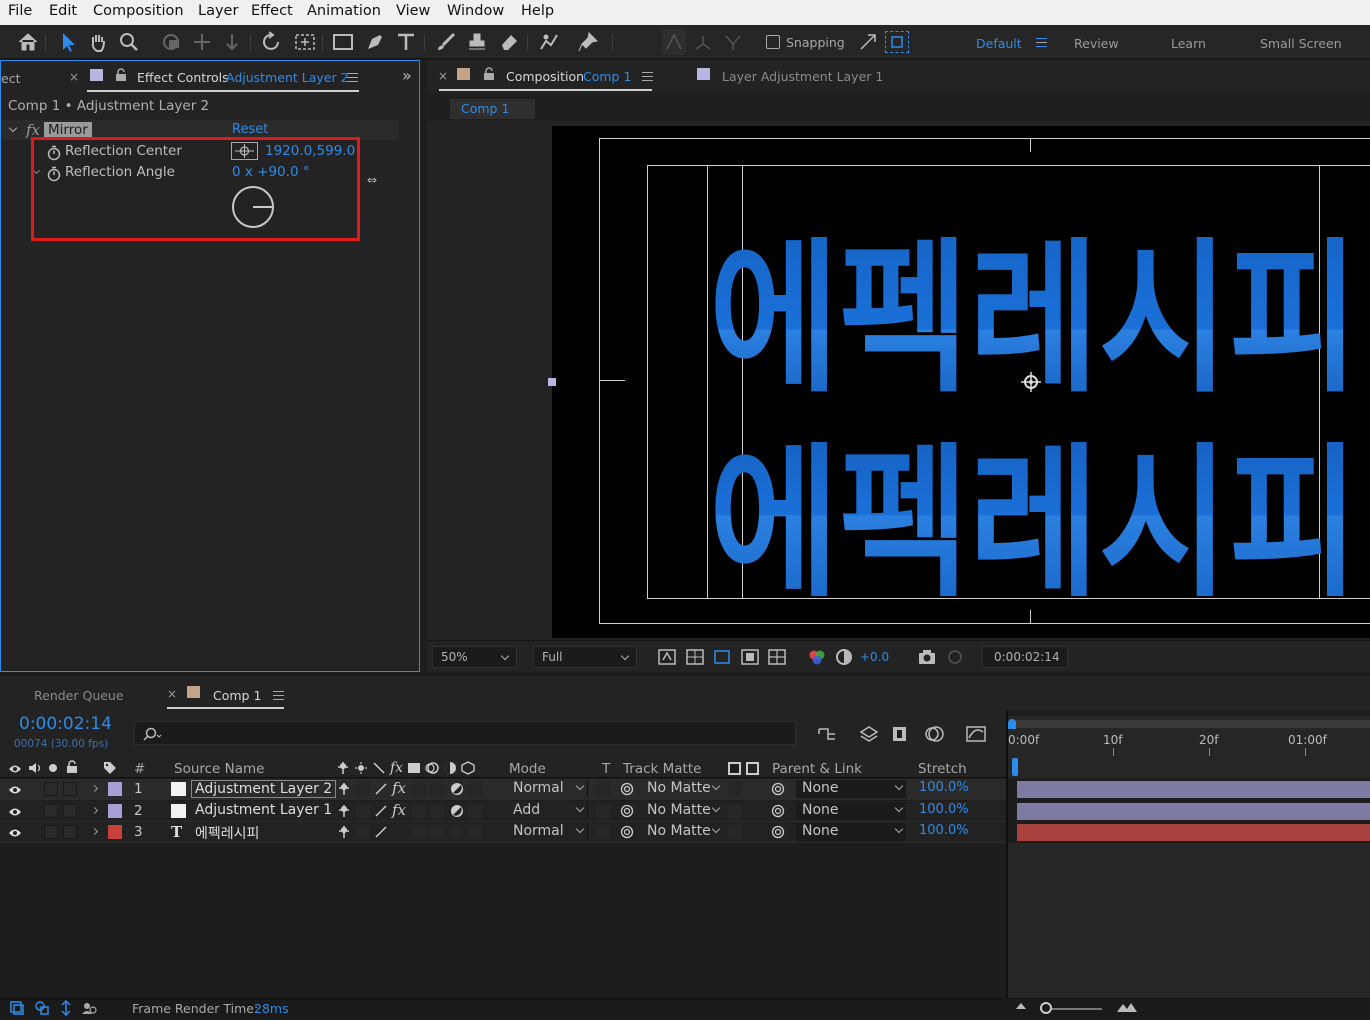  What do you see at coordinates (1188, 43) in the screenshot?
I see `workspace-learn: Learn` at bounding box center [1188, 43].